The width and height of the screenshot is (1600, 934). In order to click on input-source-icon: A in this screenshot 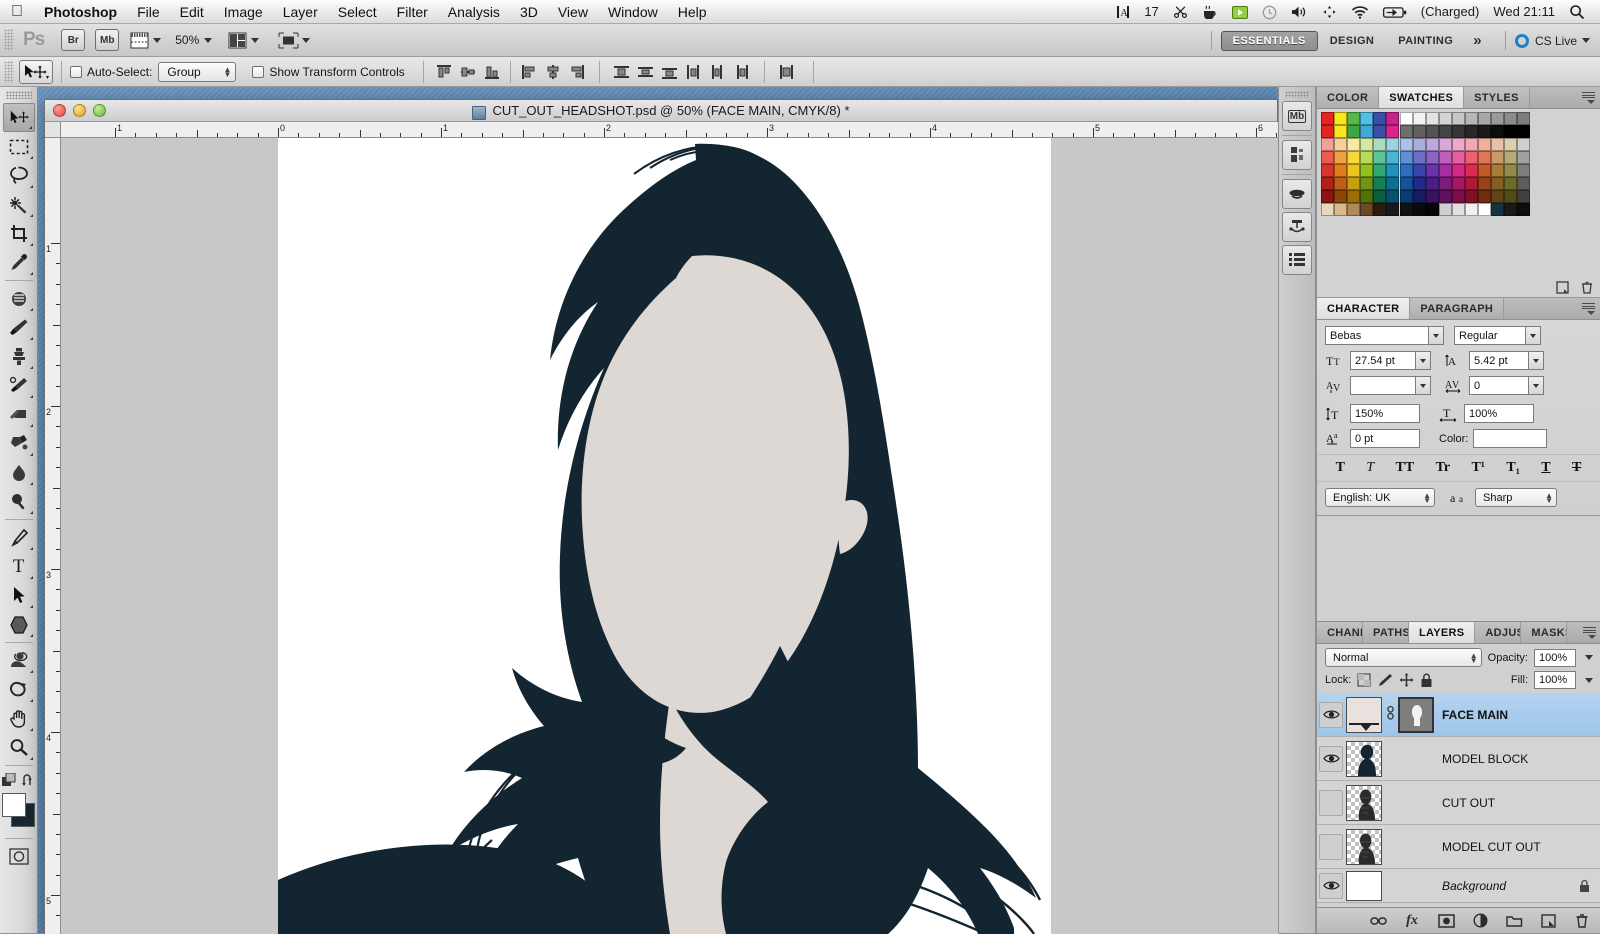, I will do `click(1123, 12)`.